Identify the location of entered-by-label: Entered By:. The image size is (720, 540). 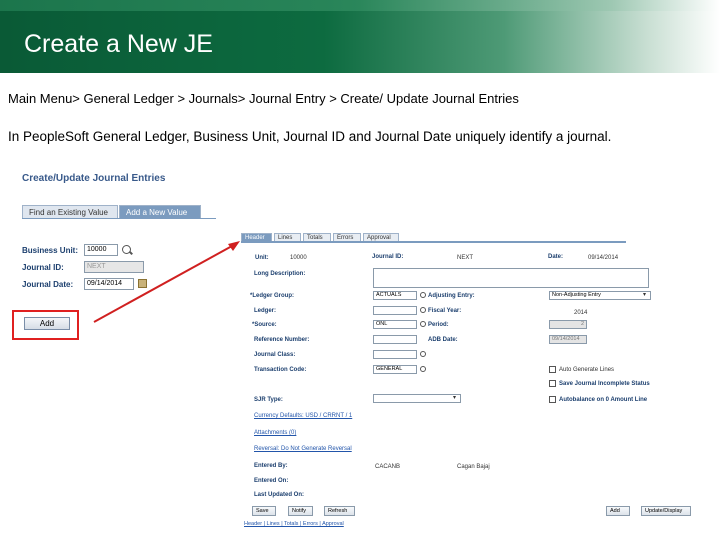
(271, 466).